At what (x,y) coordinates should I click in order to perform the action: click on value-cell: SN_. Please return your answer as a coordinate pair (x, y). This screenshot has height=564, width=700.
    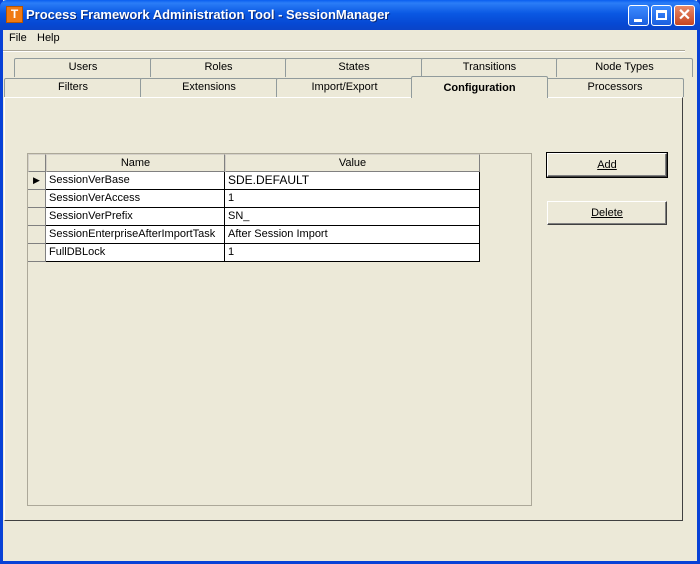
    Looking at the image, I should click on (352, 217).